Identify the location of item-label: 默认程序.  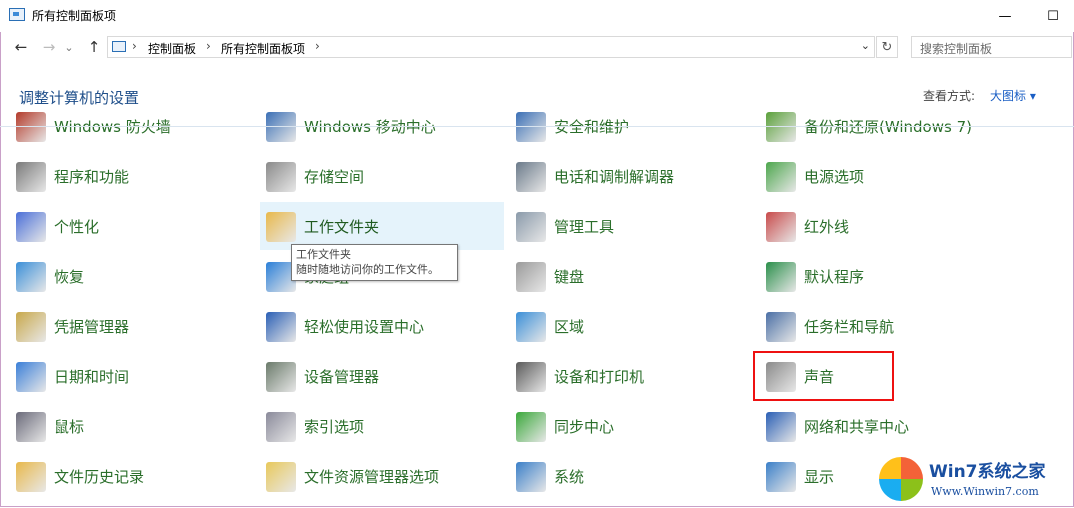
(834, 277).